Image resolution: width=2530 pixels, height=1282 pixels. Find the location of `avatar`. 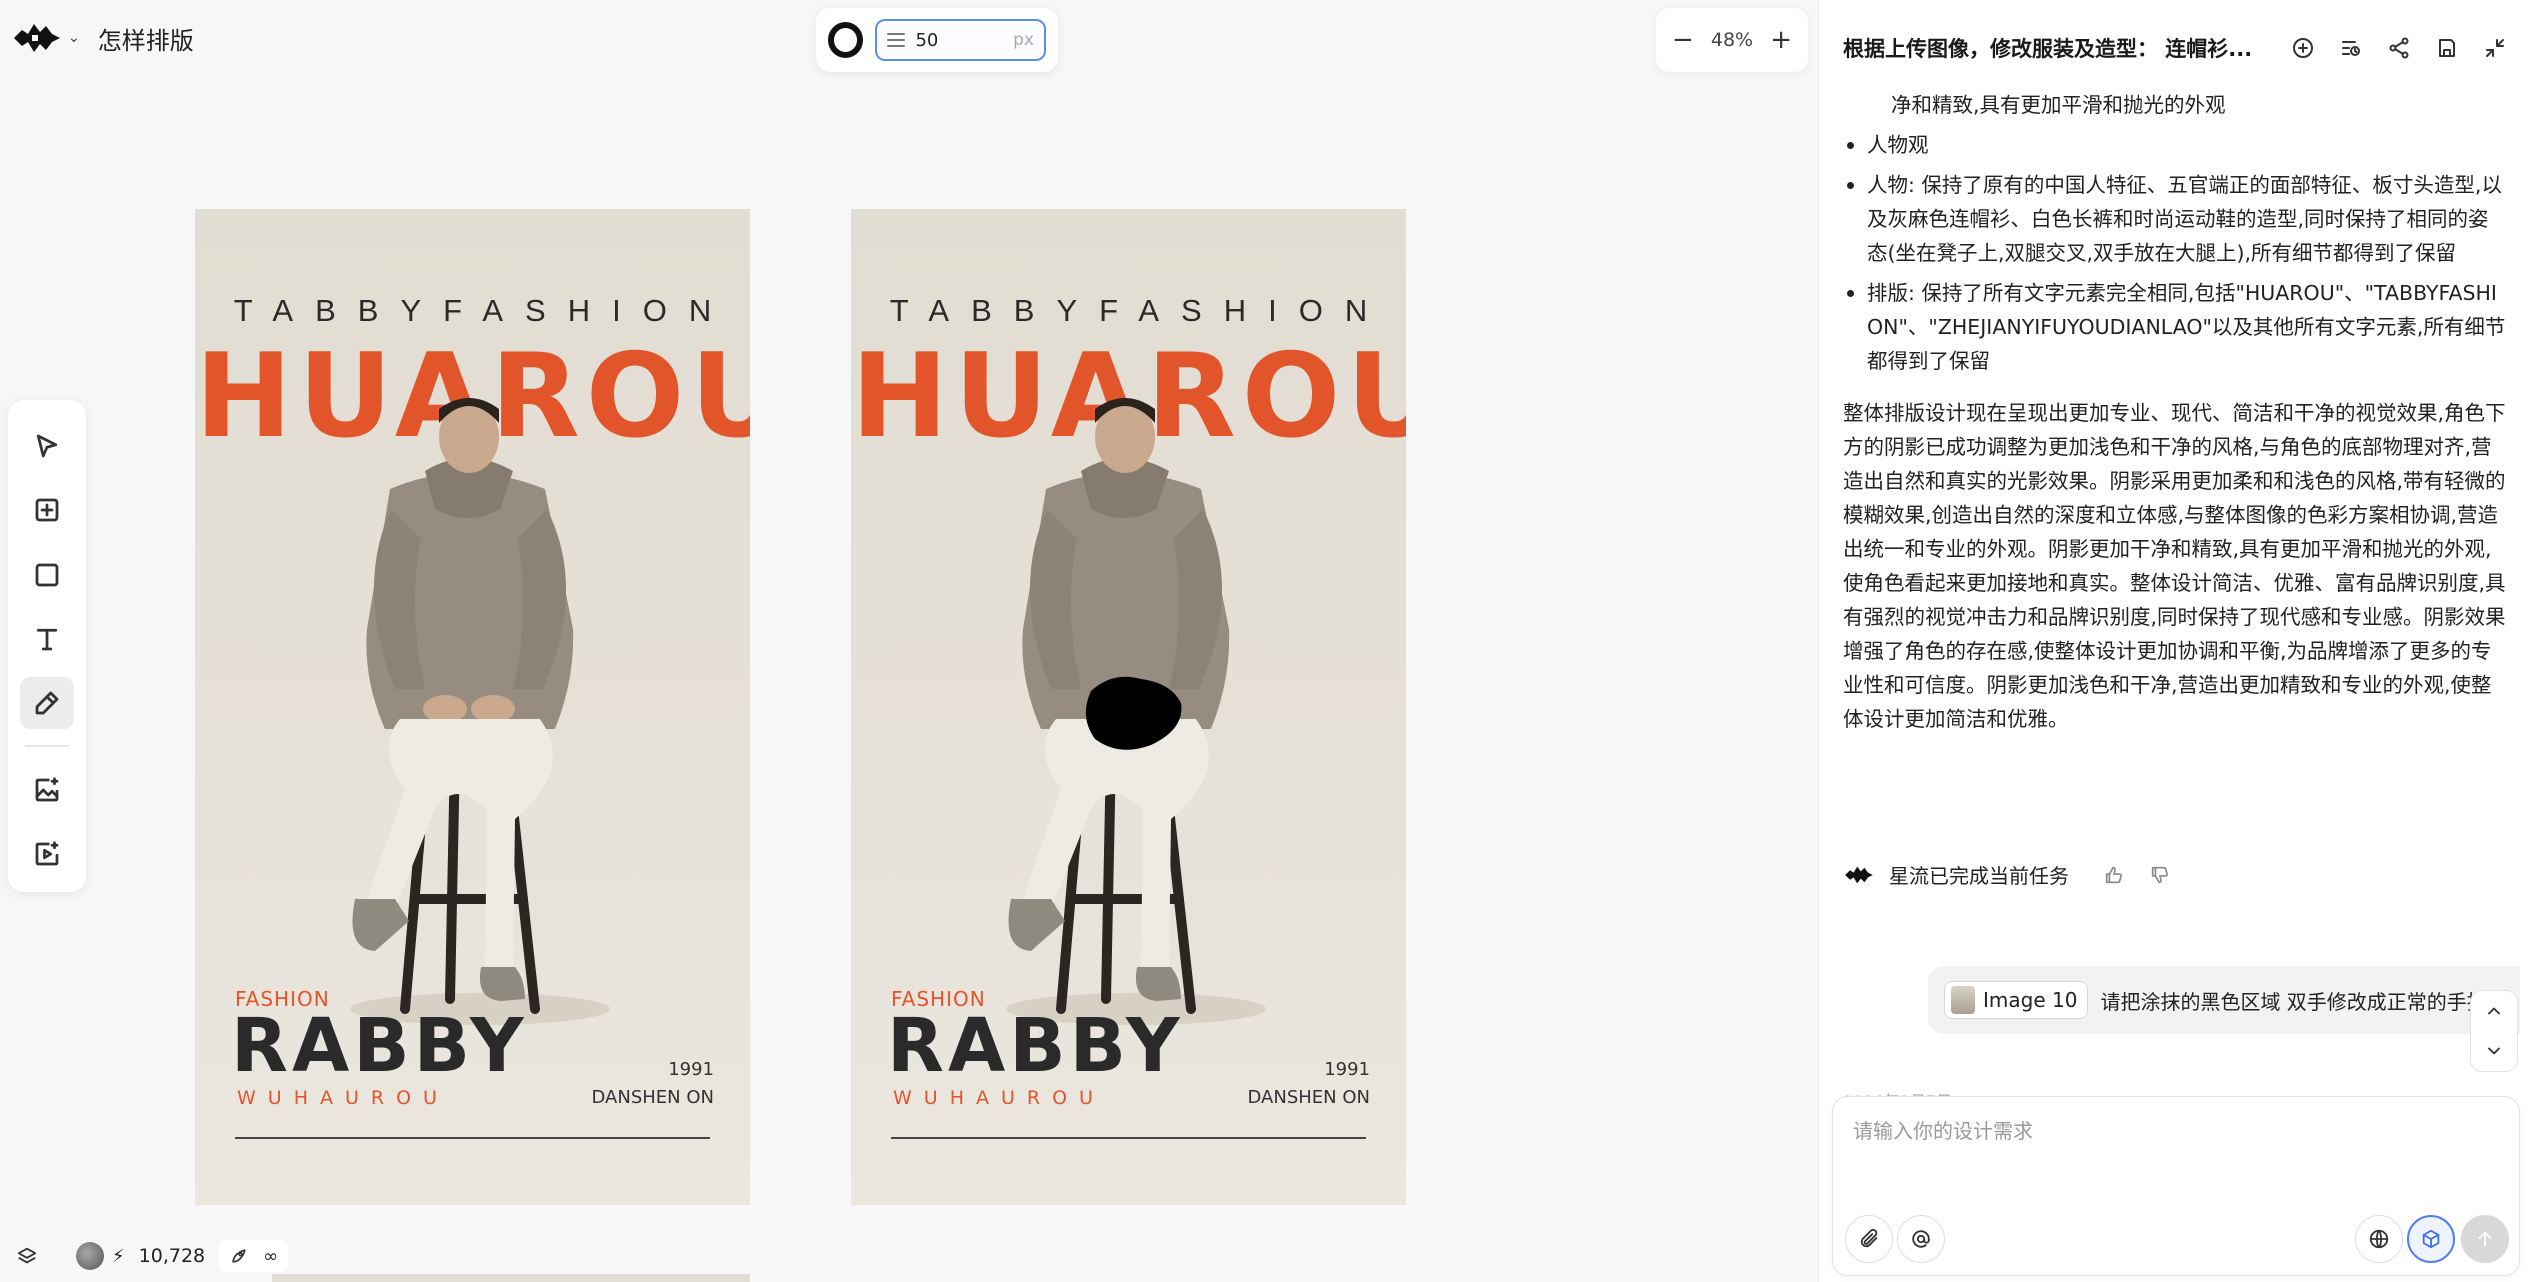

avatar is located at coordinates (90, 1256).